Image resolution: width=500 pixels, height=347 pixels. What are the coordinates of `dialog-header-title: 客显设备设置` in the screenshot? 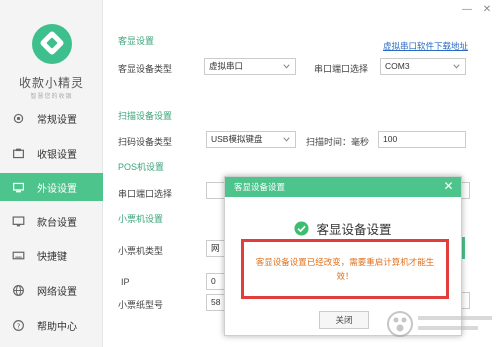 It's located at (260, 187).